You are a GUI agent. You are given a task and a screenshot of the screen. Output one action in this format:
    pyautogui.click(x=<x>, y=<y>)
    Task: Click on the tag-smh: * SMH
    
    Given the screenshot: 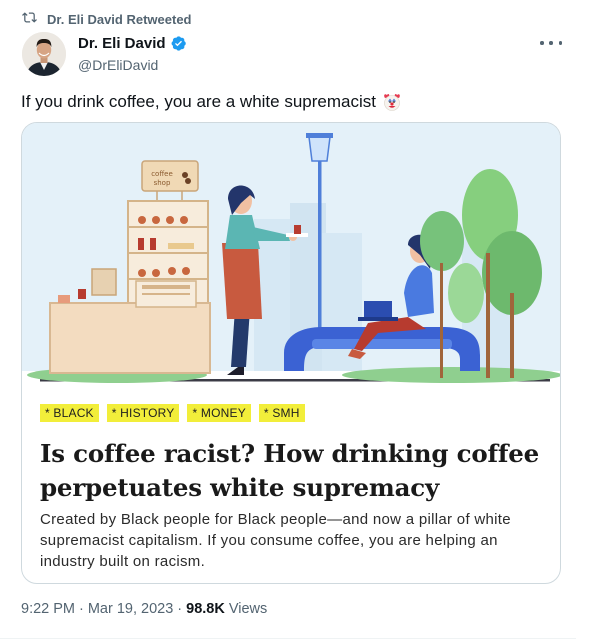 What is the action you would take?
    pyautogui.click(x=281, y=413)
    